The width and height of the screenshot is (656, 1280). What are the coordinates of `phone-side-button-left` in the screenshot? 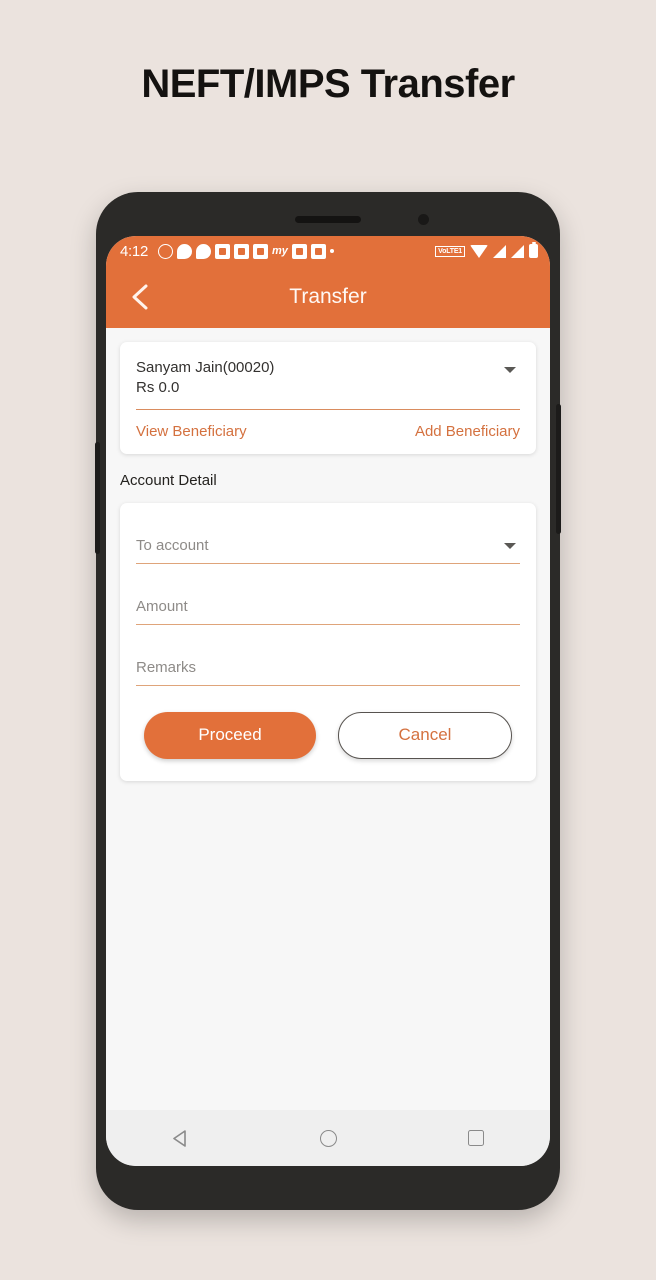 It's located at (97, 498).